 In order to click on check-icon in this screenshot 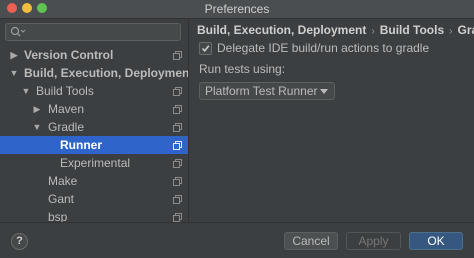, I will do `click(205, 49)`.